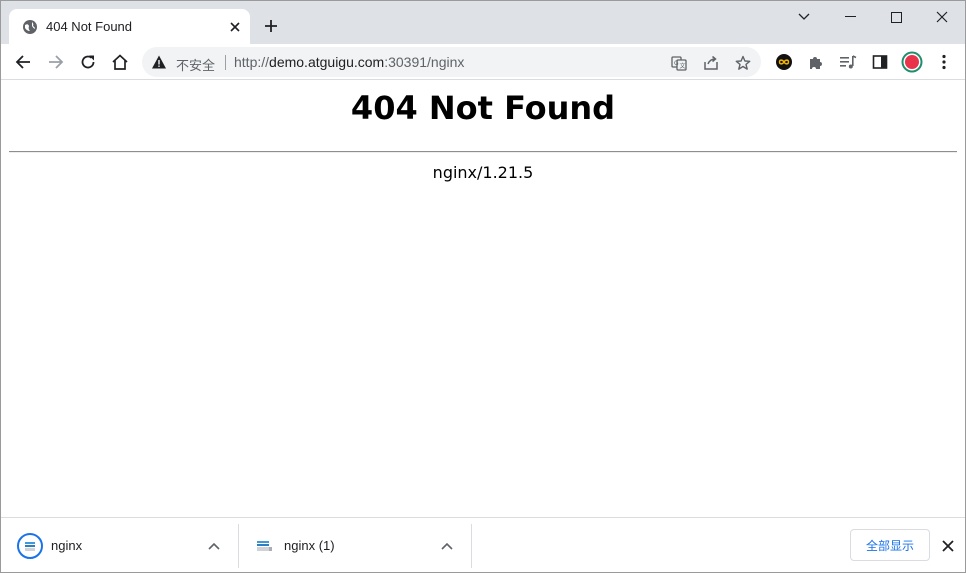 This screenshot has width=966, height=573. I want to click on star-icon, so click(743, 63).